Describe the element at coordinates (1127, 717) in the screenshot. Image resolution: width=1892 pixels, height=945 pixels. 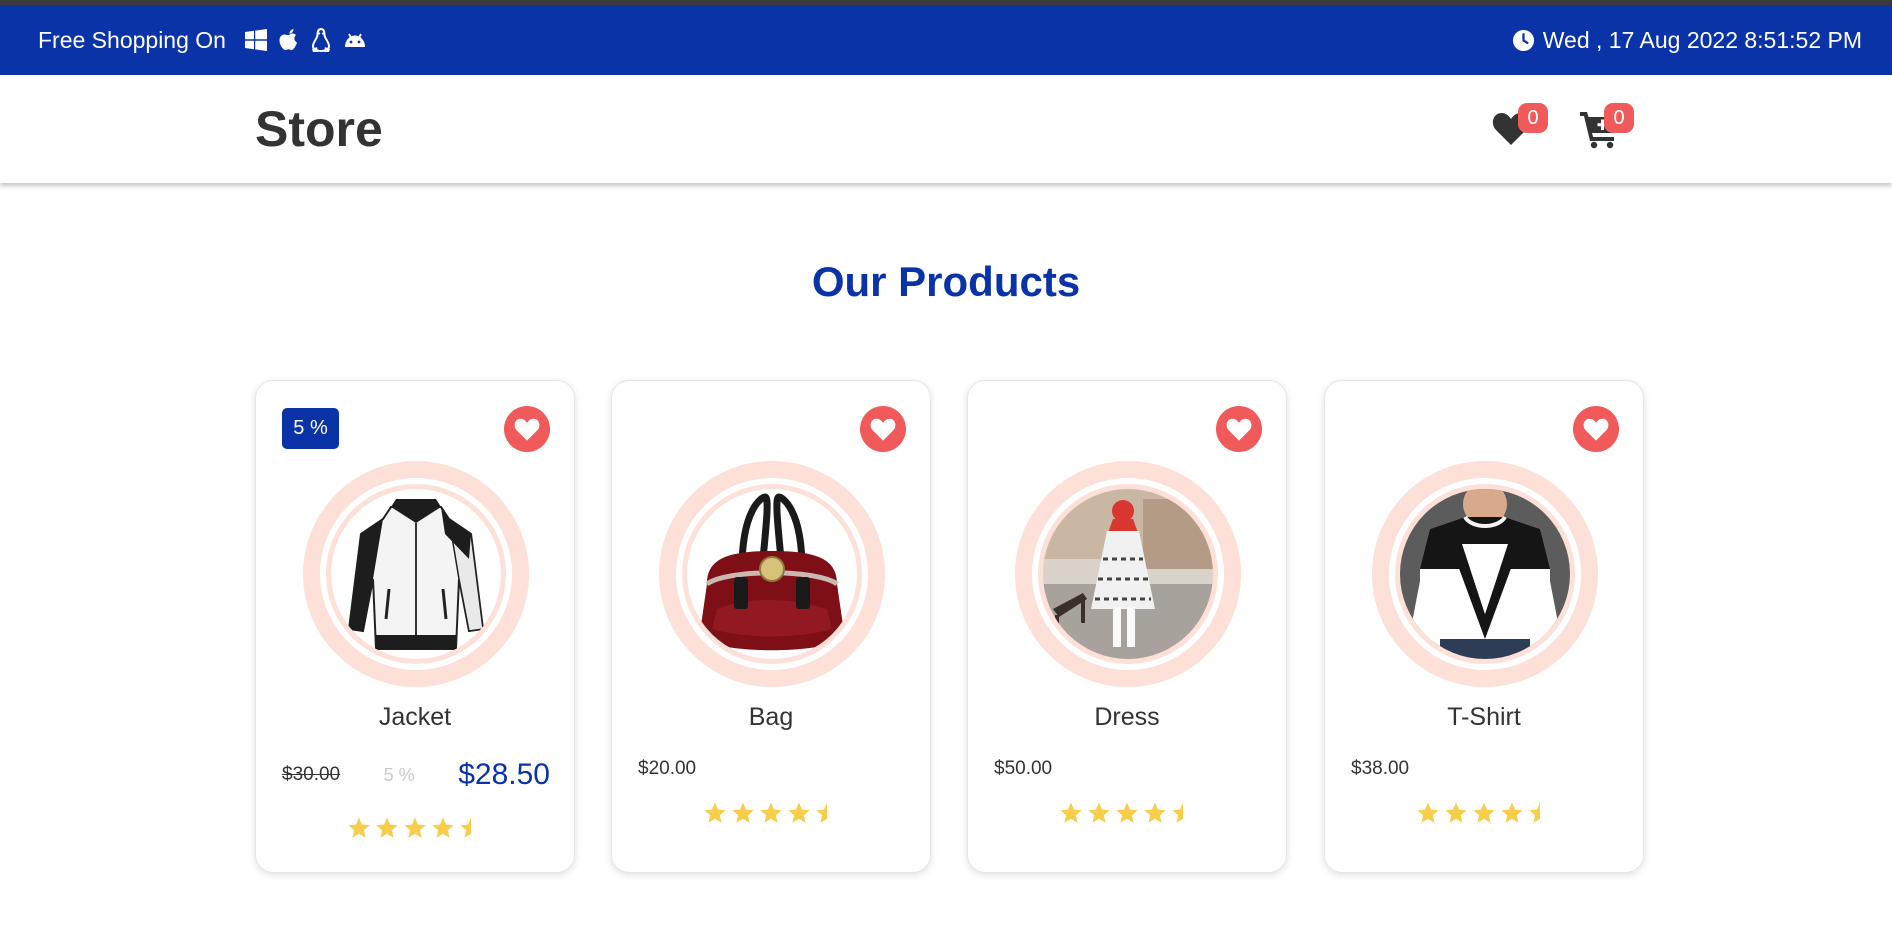
I see `product-name: Dress` at that location.